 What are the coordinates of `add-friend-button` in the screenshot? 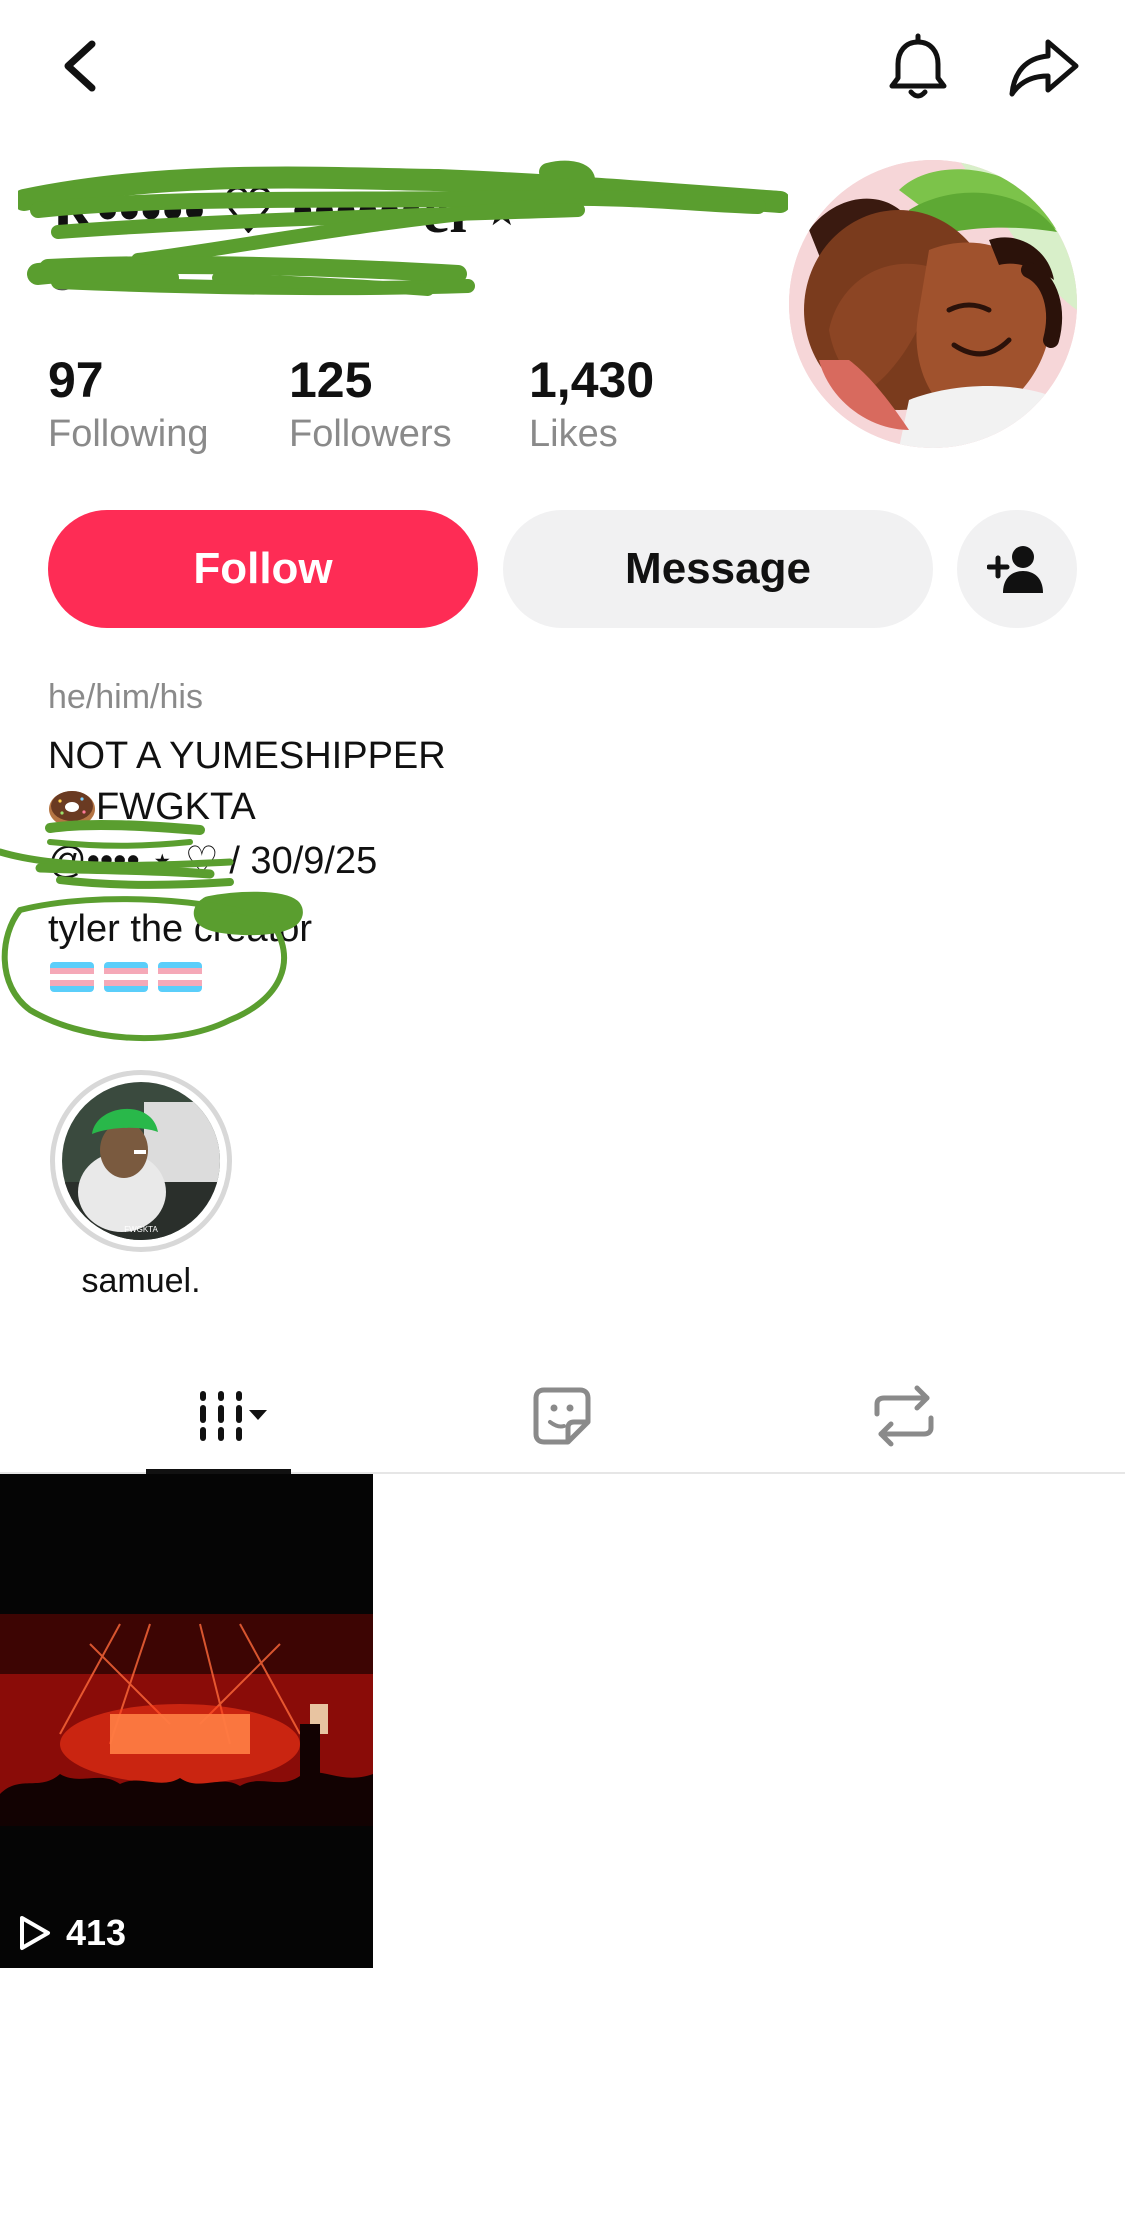 It's located at (1017, 569).